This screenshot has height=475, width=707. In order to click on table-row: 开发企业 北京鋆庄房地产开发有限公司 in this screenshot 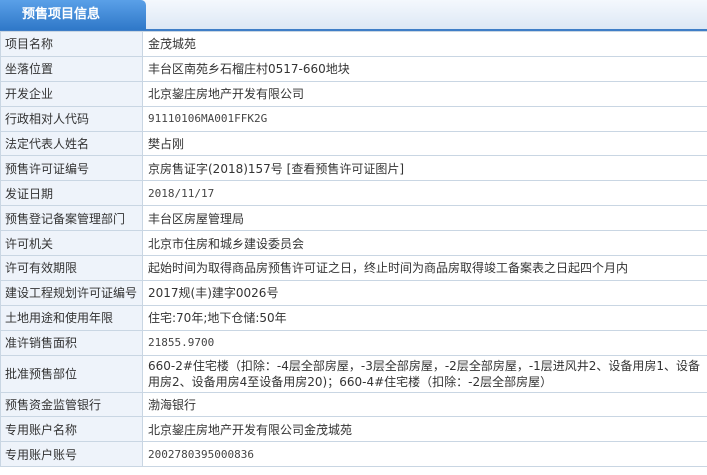, I will do `click(353, 93)`.